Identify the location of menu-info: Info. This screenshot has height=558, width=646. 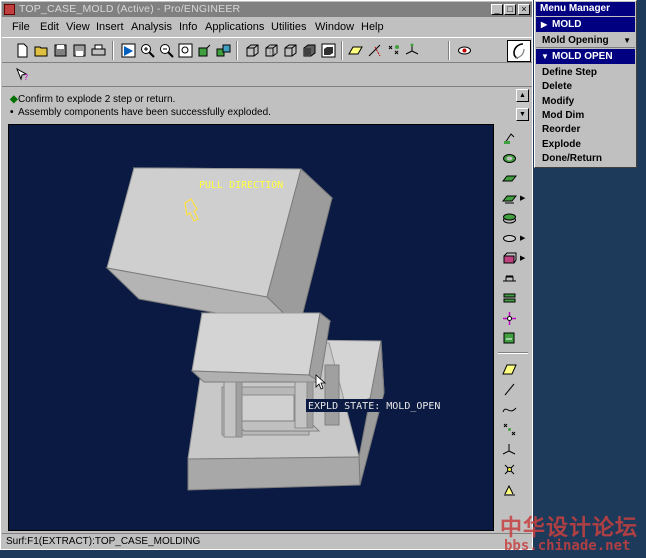
(188, 27).